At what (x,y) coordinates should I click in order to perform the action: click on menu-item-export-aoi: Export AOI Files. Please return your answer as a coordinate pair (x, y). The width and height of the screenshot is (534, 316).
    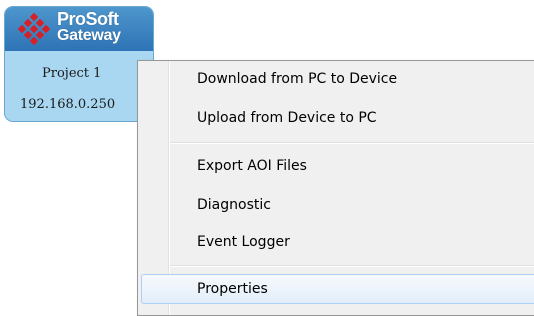
    Looking at the image, I should click on (337, 166).